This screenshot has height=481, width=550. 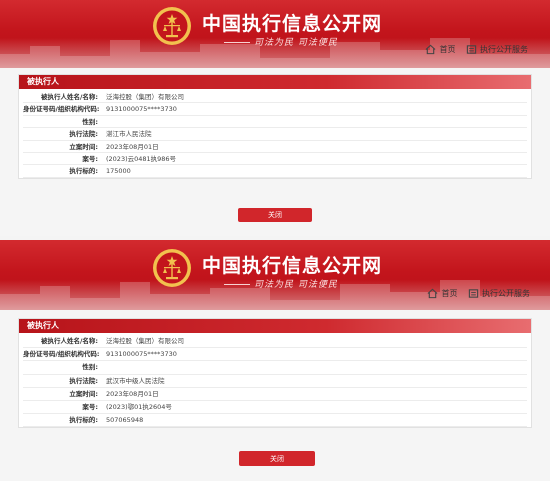 I want to click on table-row: 执行法院: 湛江市人民法院, so click(x=275, y=134).